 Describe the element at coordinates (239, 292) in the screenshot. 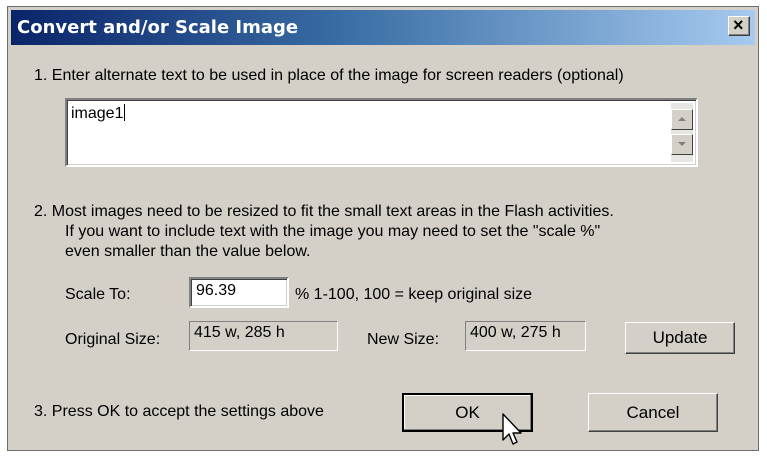

I see `scale-input: 96.39` at that location.